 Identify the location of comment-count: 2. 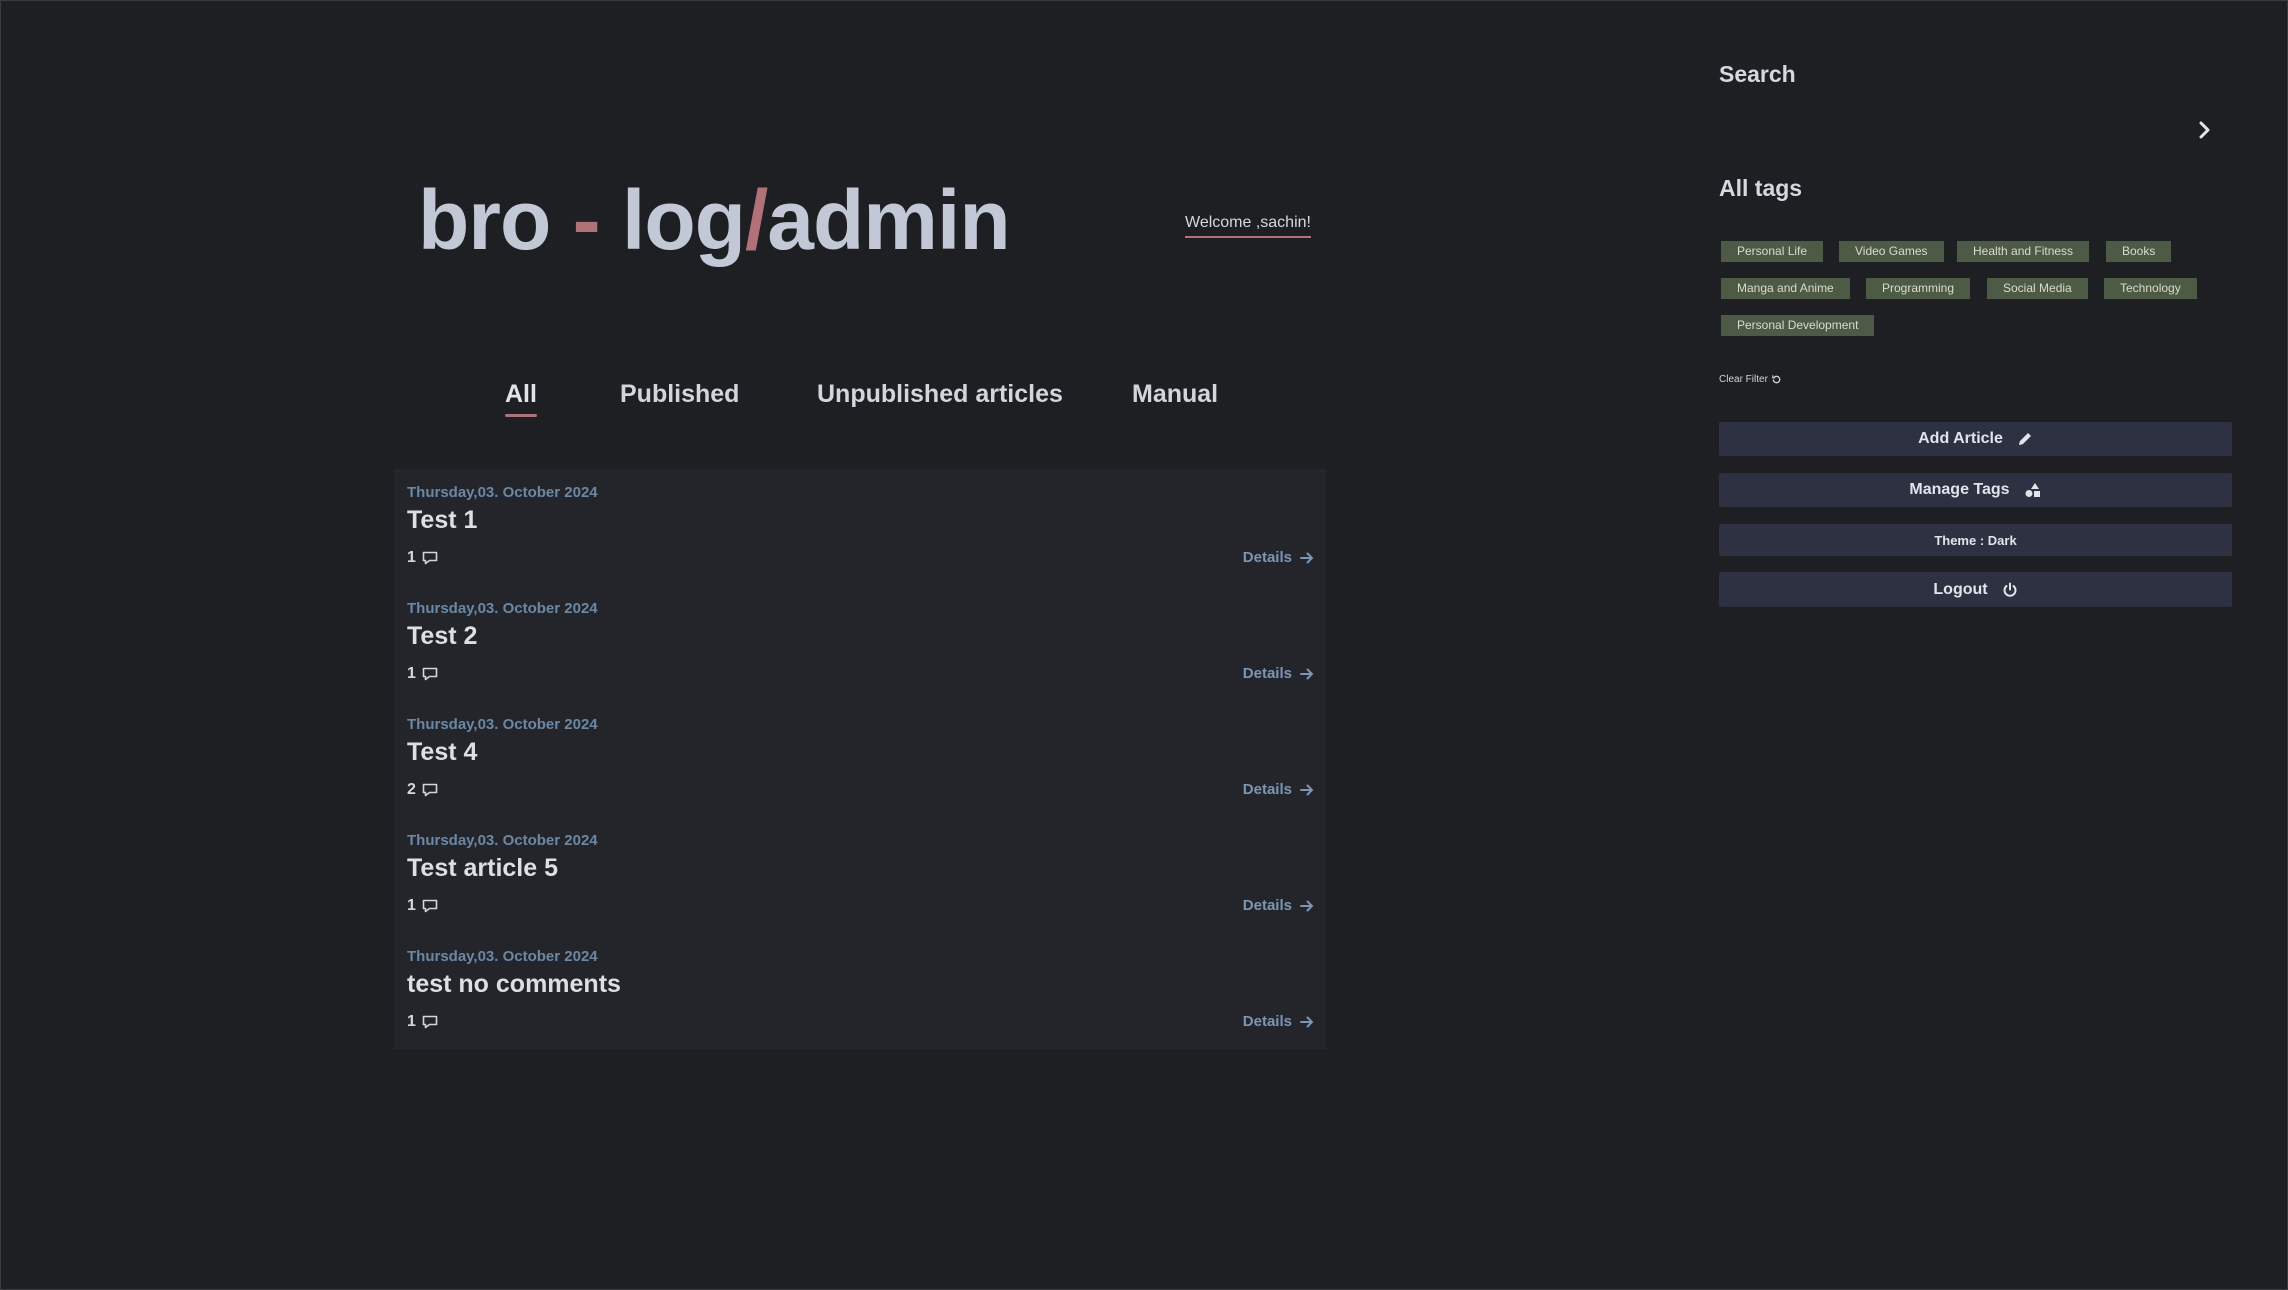
(422, 790).